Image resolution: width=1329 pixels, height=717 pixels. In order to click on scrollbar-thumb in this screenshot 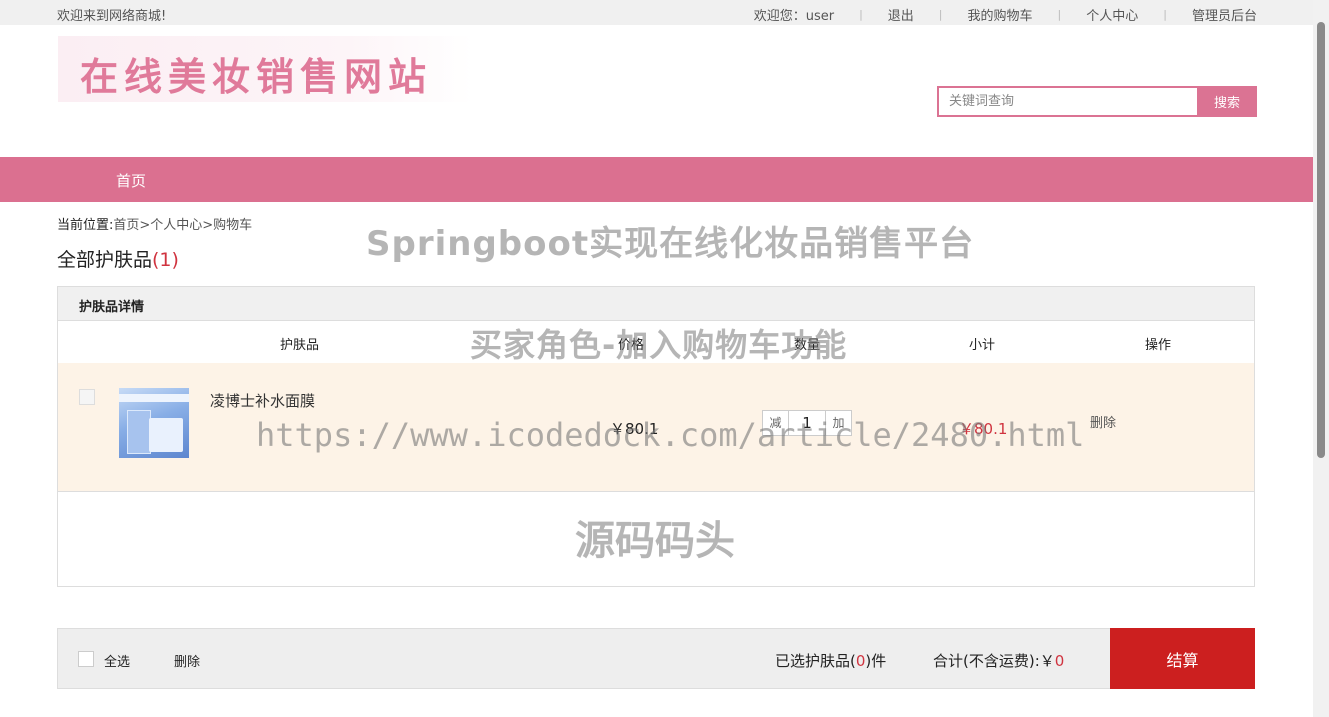, I will do `click(1321, 240)`.